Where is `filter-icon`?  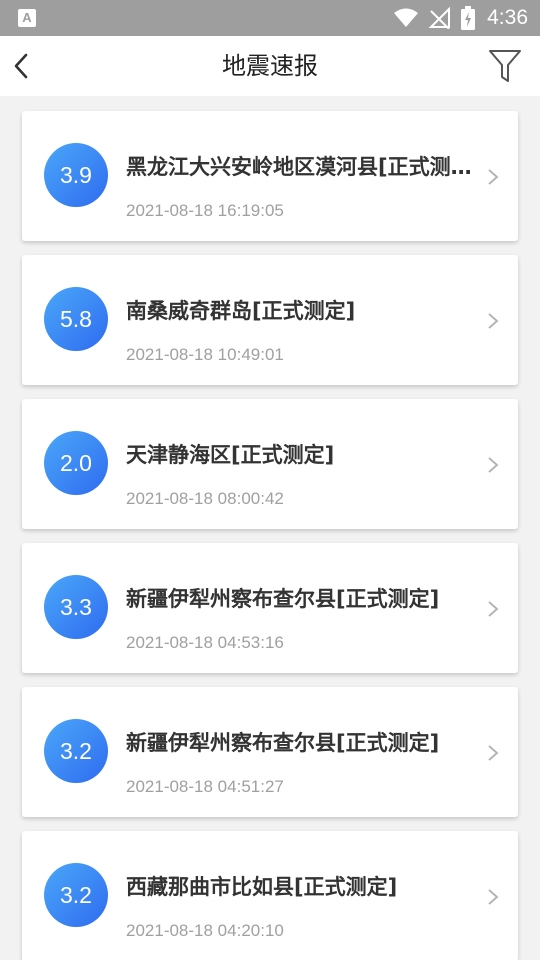 filter-icon is located at coordinates (505, 66).